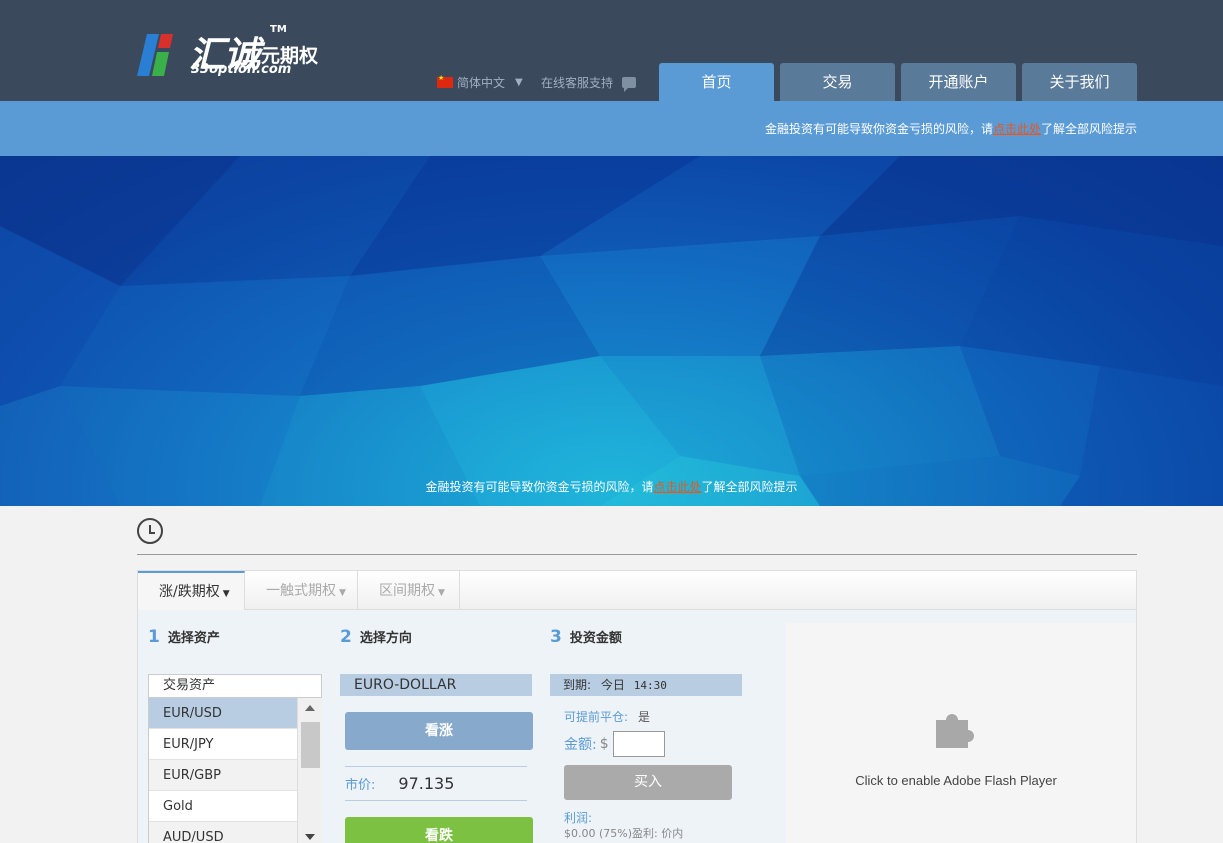 This screenshot has width=1223, height=843. Describe the element at coordinates (1088, 129) in the screenshot. I see `risk-suffix: 了解全部风险提示` at that location.